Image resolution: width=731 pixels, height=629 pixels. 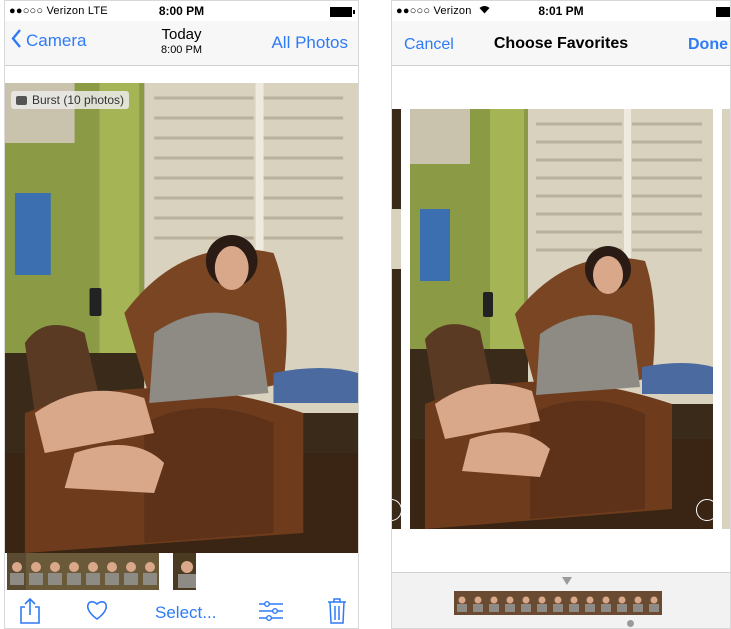 I want to click on share-icon, so click(x=30, y=612).